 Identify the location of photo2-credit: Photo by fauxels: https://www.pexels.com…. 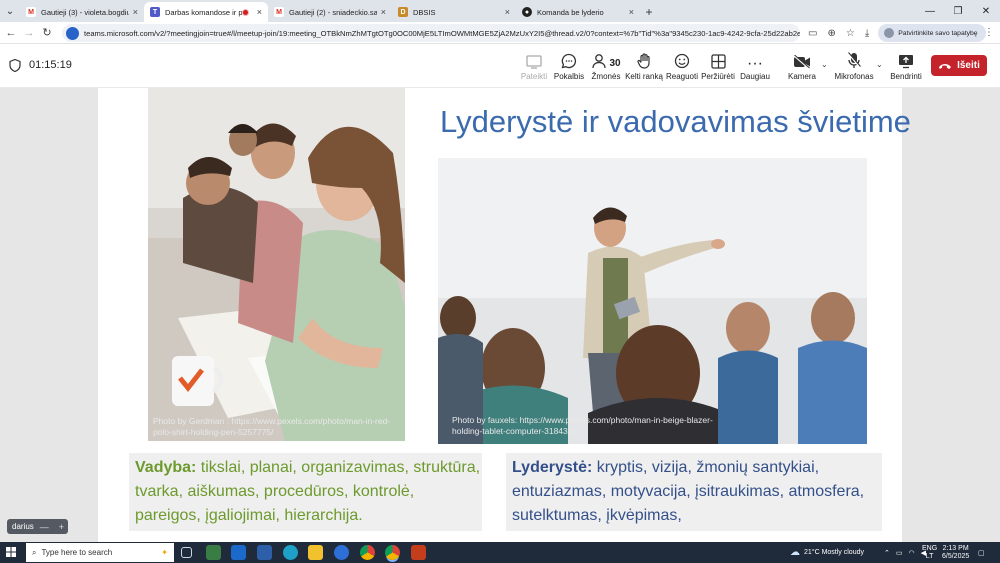
(582, 425).